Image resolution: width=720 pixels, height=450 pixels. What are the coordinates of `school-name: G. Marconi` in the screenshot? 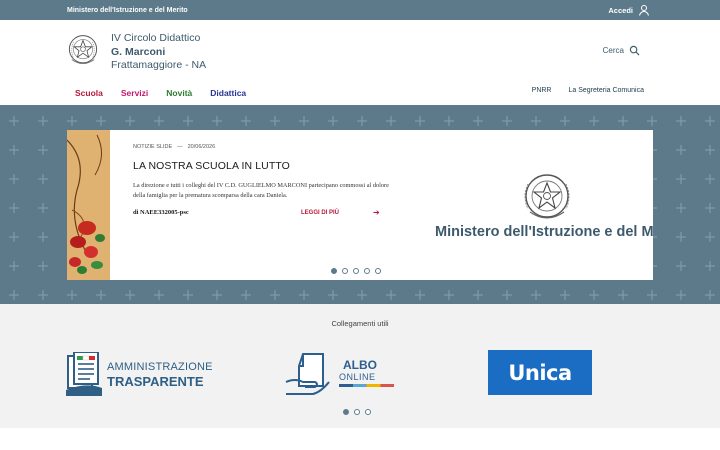 It's located at (138, 51).